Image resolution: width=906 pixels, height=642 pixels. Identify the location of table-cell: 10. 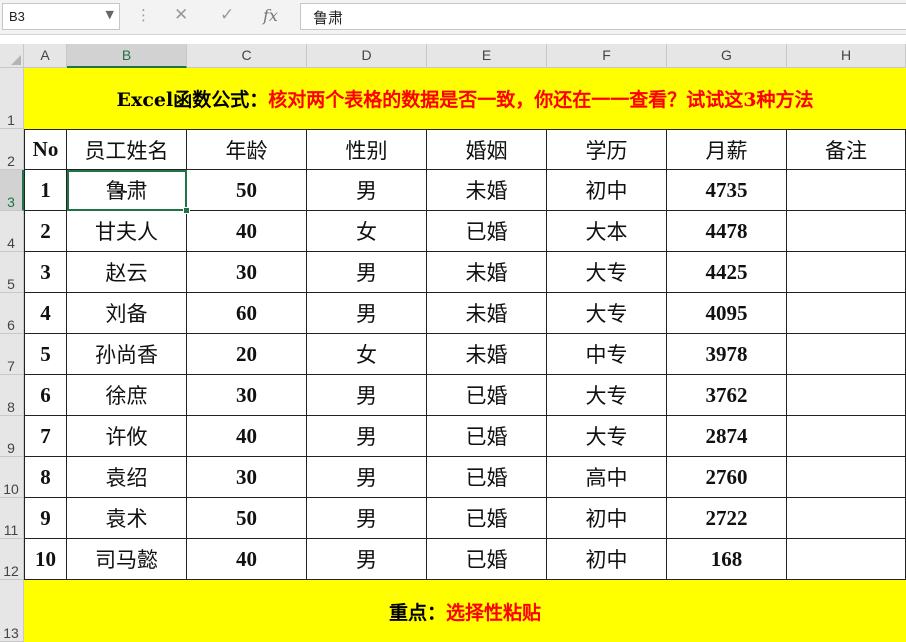
(45, 559).